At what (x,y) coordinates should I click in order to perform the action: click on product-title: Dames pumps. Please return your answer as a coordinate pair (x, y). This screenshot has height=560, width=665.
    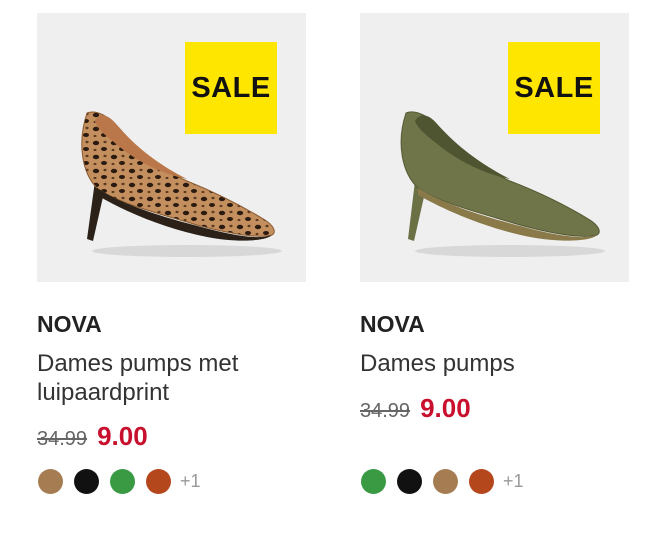
    Looking at the image, I should click on (495, 363).